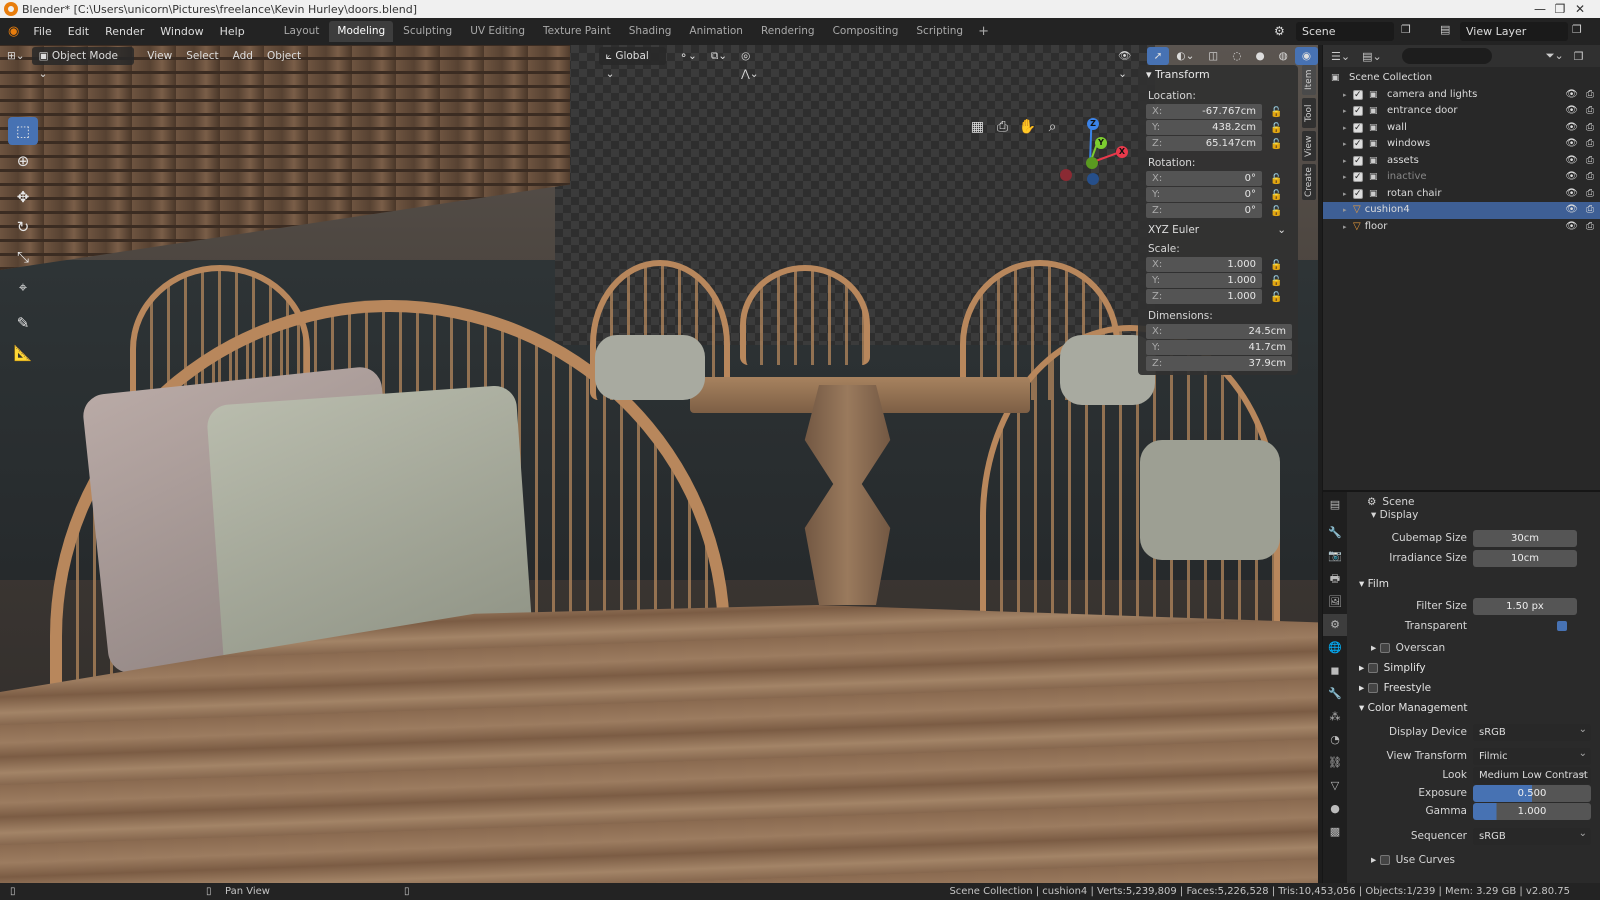 Image resolution: width=1600 pixels, height=900 pixels. Describe the element at coordinates (1474, 515) in the screenshot. I see `display-section: ▾ Display` at that location.